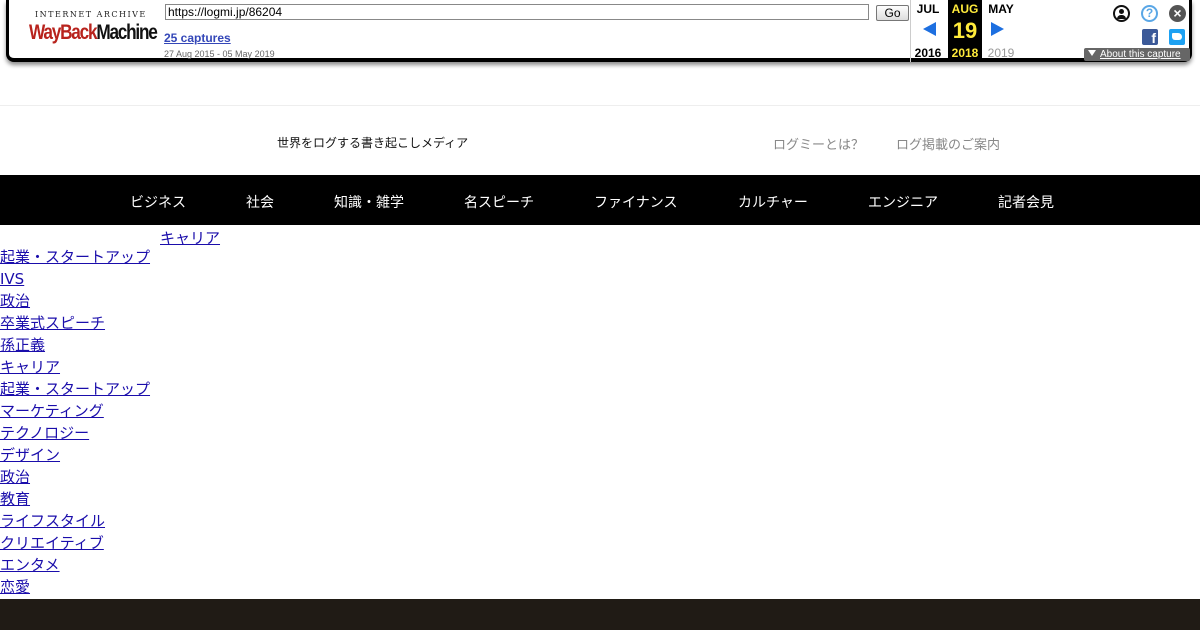  I want to click on subcategory-link: テクノロジー, so click(44, 433).